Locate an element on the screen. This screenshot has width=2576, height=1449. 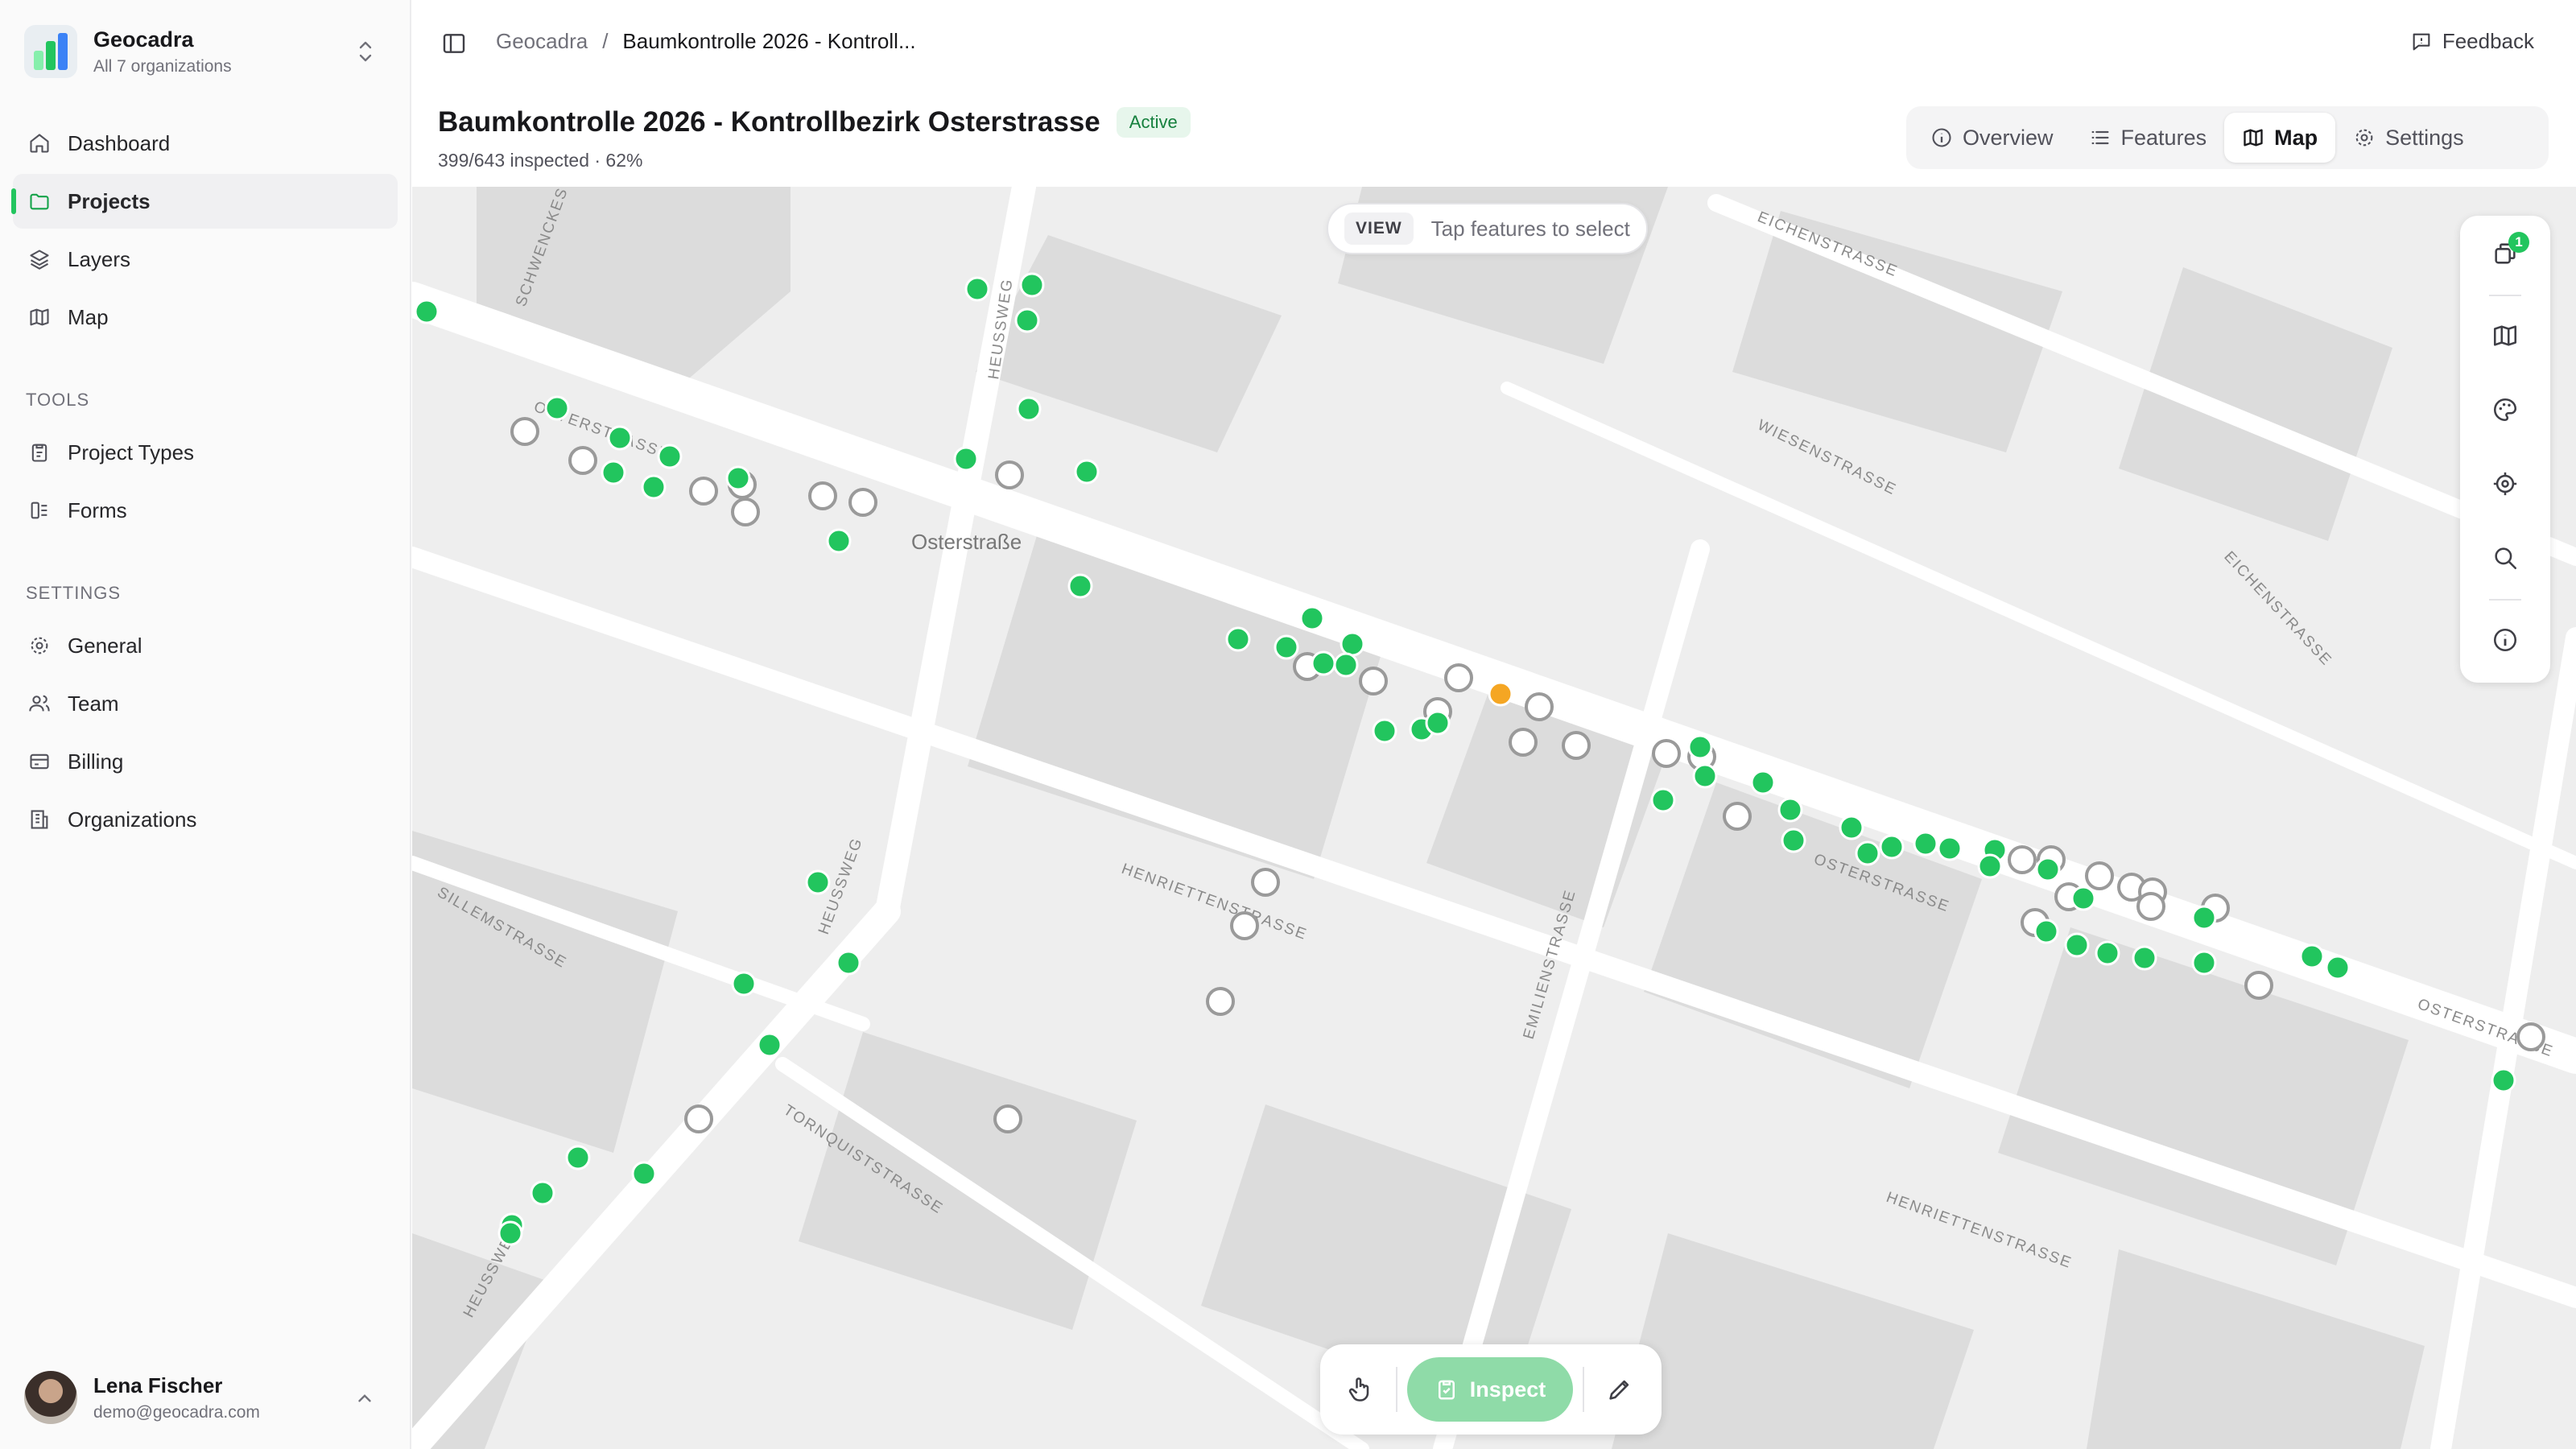
feedback-button: Feedback is located at coordinates (2472, 41).